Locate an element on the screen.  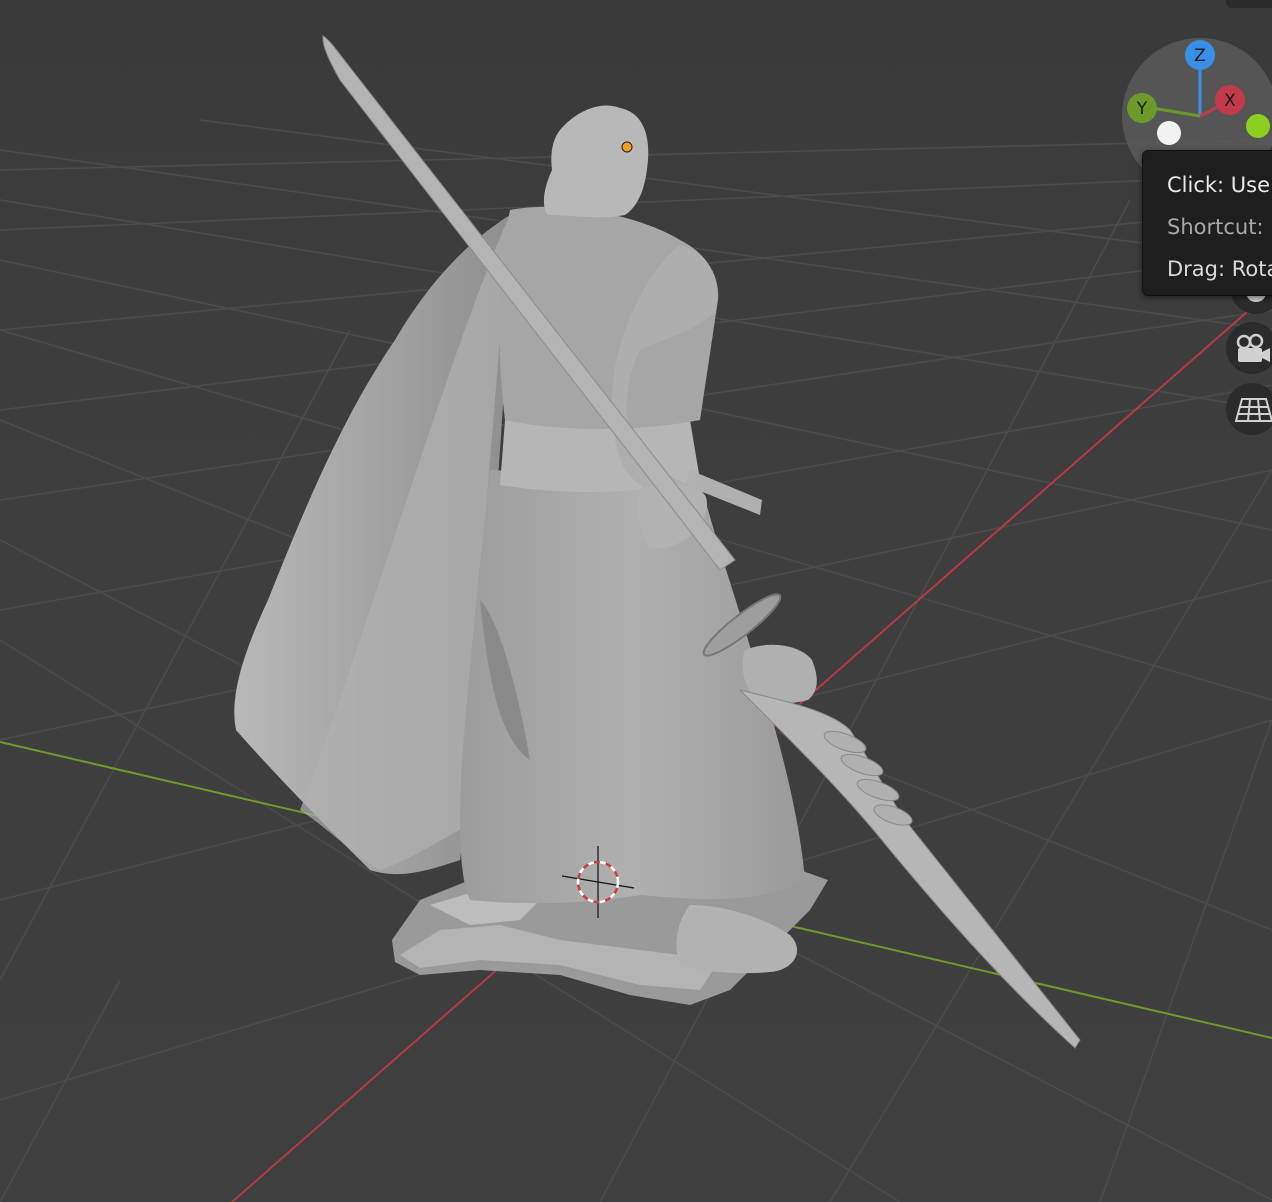
tooltip-shortcut-text: Shortcut: is located at coordinates (1215, 227).